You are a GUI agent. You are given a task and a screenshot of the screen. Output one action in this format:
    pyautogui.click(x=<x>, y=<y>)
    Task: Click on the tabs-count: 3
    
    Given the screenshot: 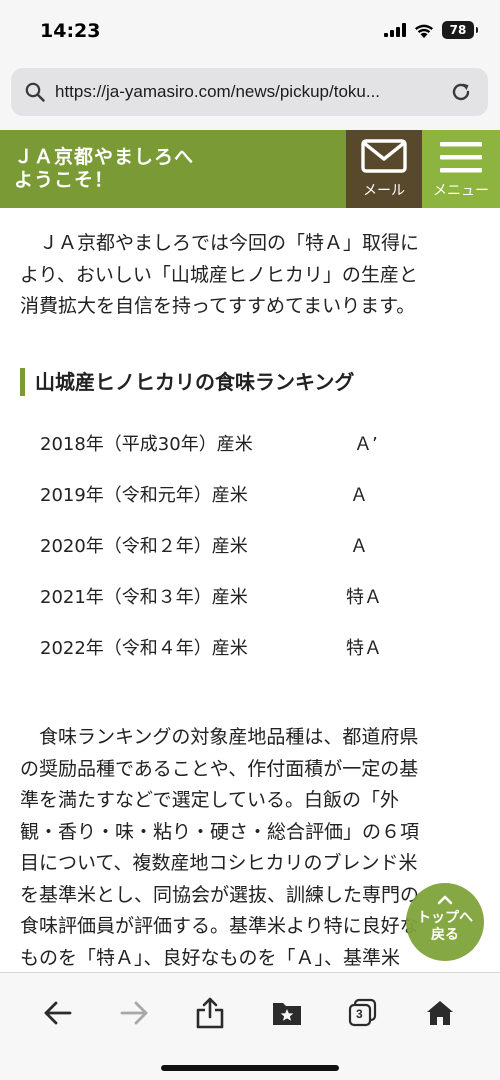 What is the action you would take?
    pyautogui.click(x=359, y=1014)
    